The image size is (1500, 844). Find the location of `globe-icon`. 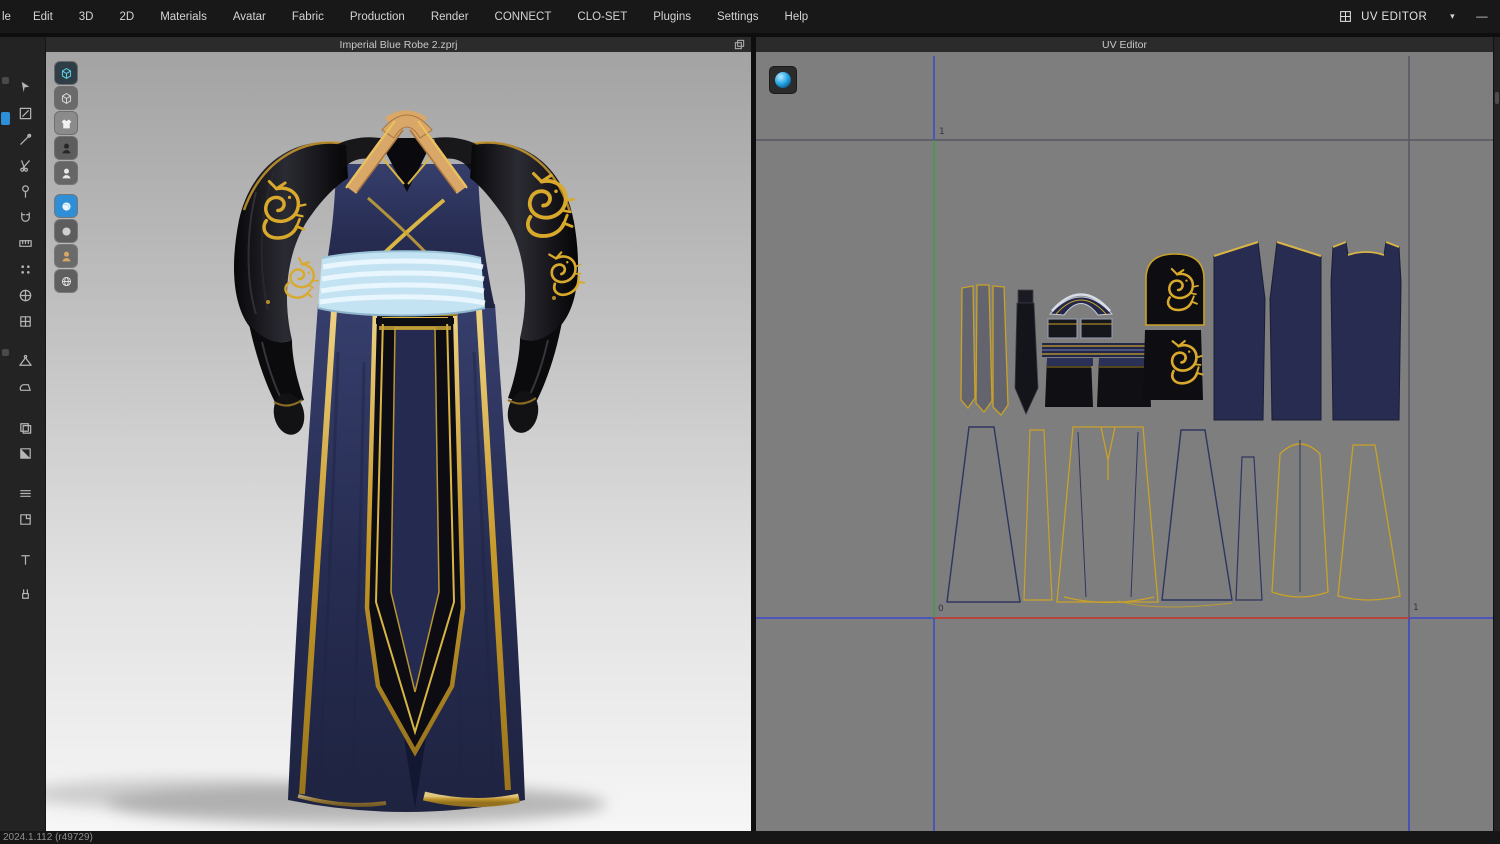

globe-icon is located at coordinates (66, 281).